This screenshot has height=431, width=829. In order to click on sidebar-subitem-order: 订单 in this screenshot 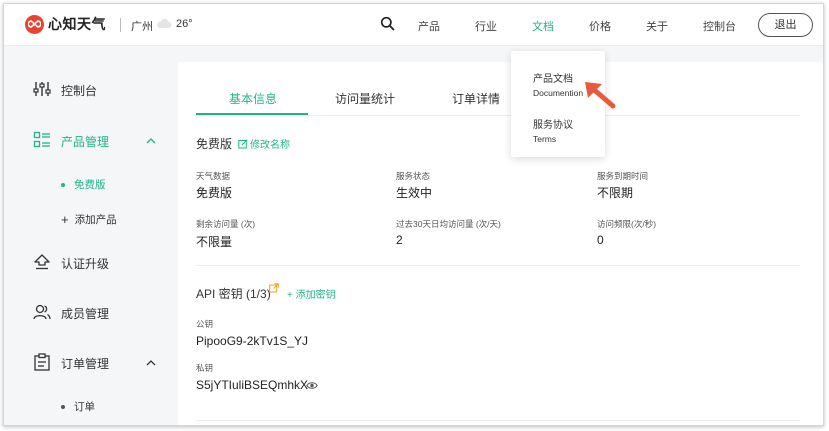, I will do `click(78, 406)`.